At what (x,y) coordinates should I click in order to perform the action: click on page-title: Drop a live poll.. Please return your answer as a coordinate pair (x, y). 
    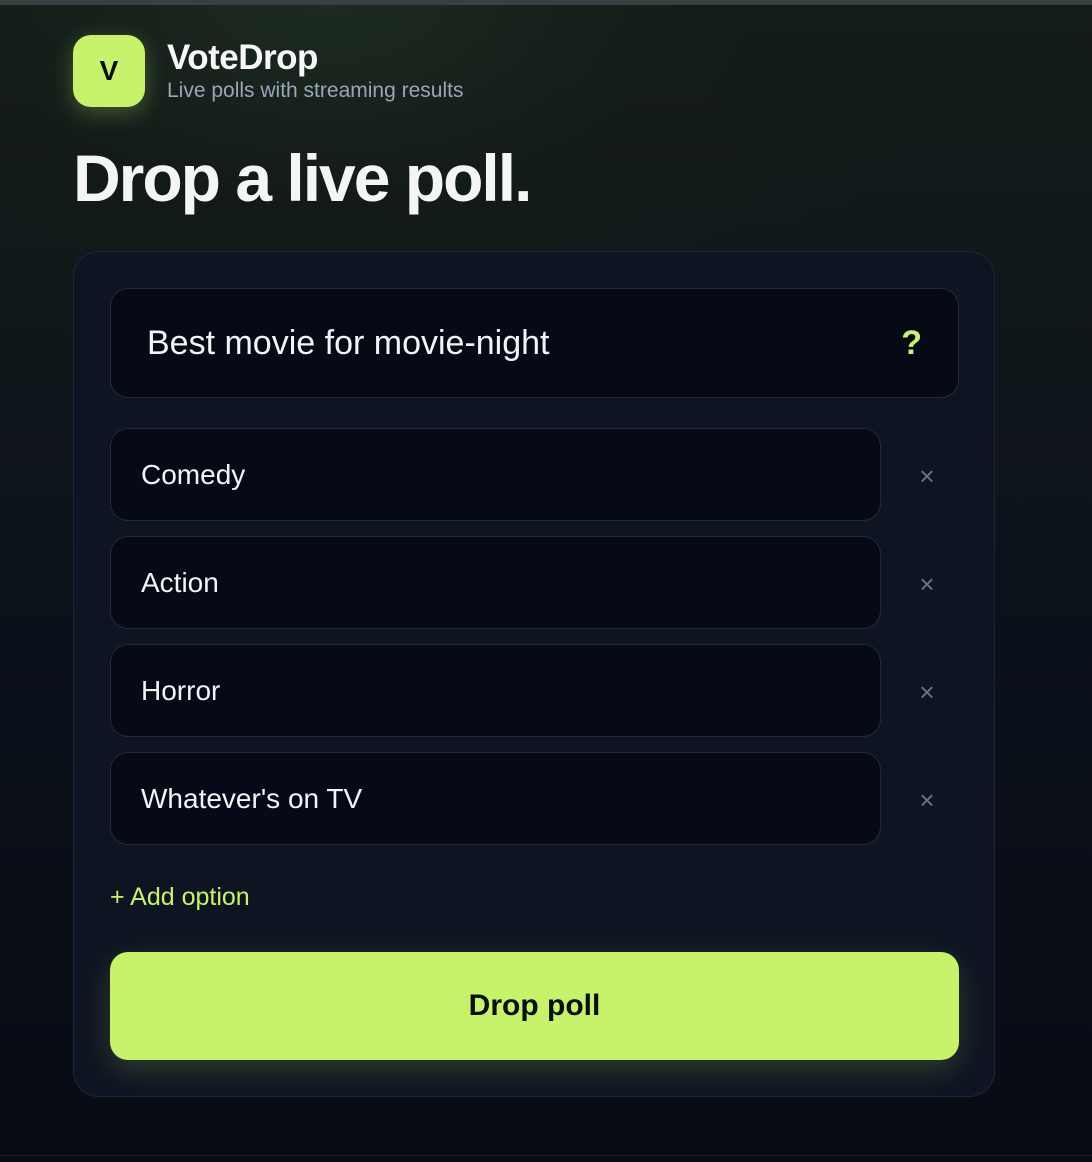
    Looking at the image, I should click on (302, 178).